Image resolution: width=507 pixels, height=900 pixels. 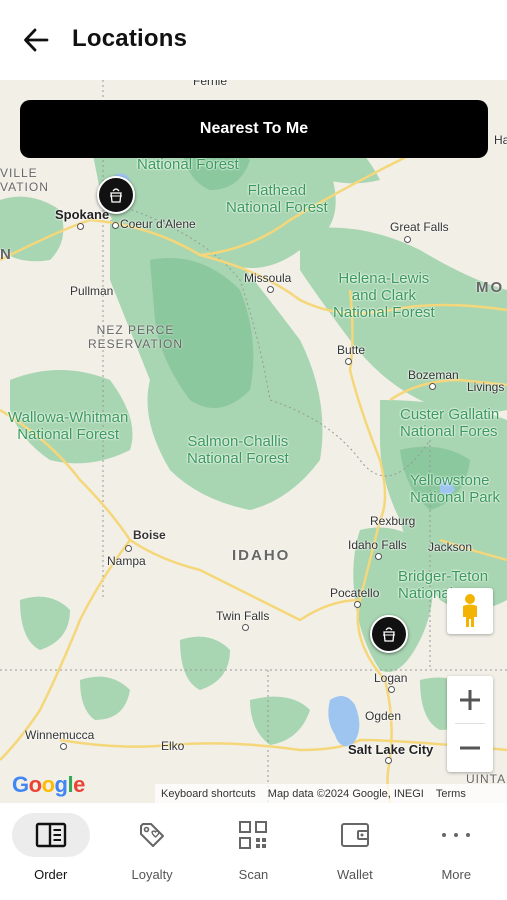 I want to click on city-label-coeur-dalene: Coeur d'Alene, so click(x=158, y=224).